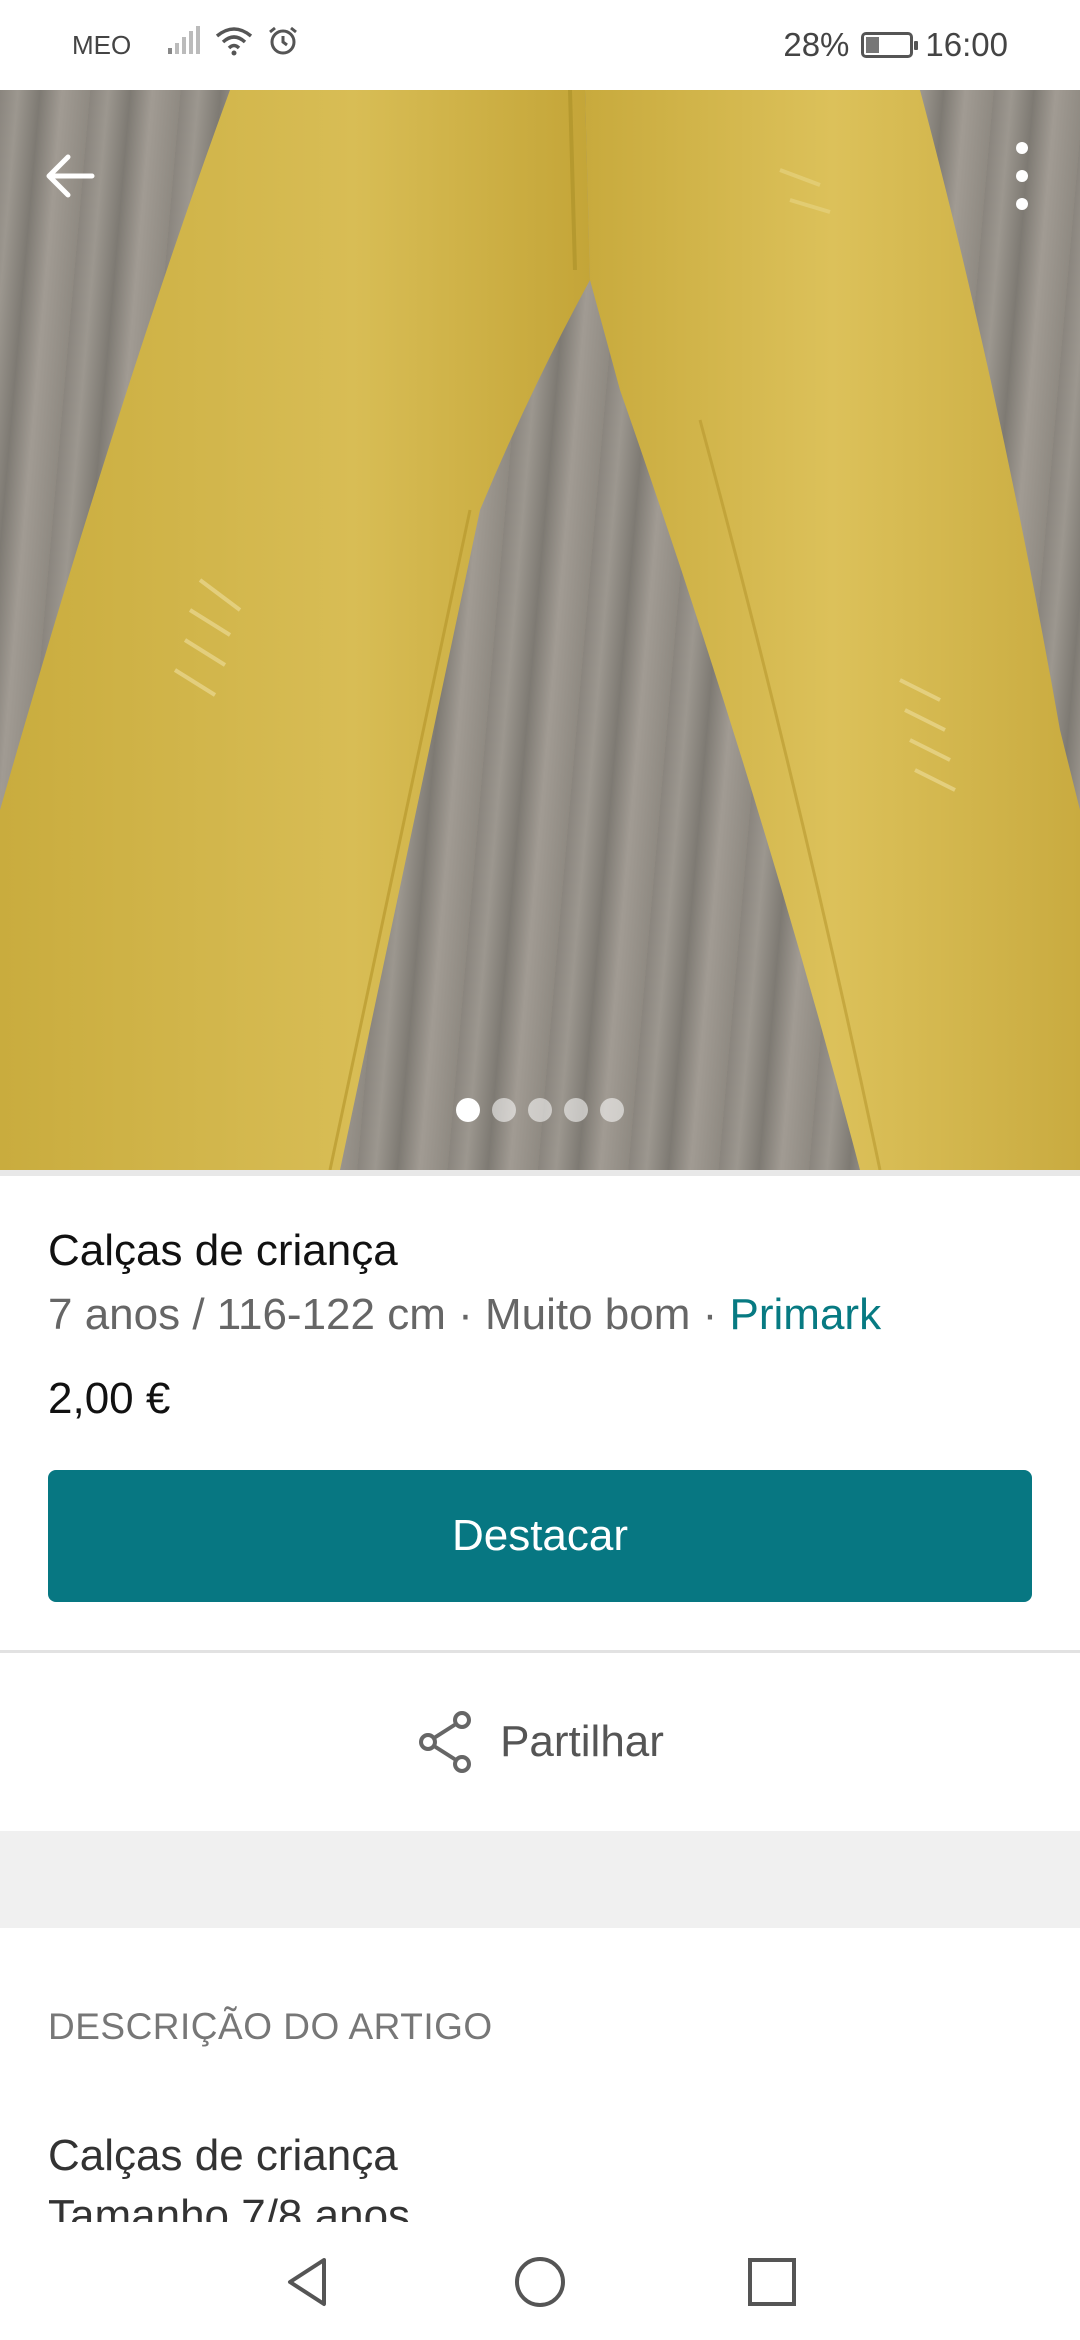  I want to click on battery-percent: 28%, so click(816, 44).